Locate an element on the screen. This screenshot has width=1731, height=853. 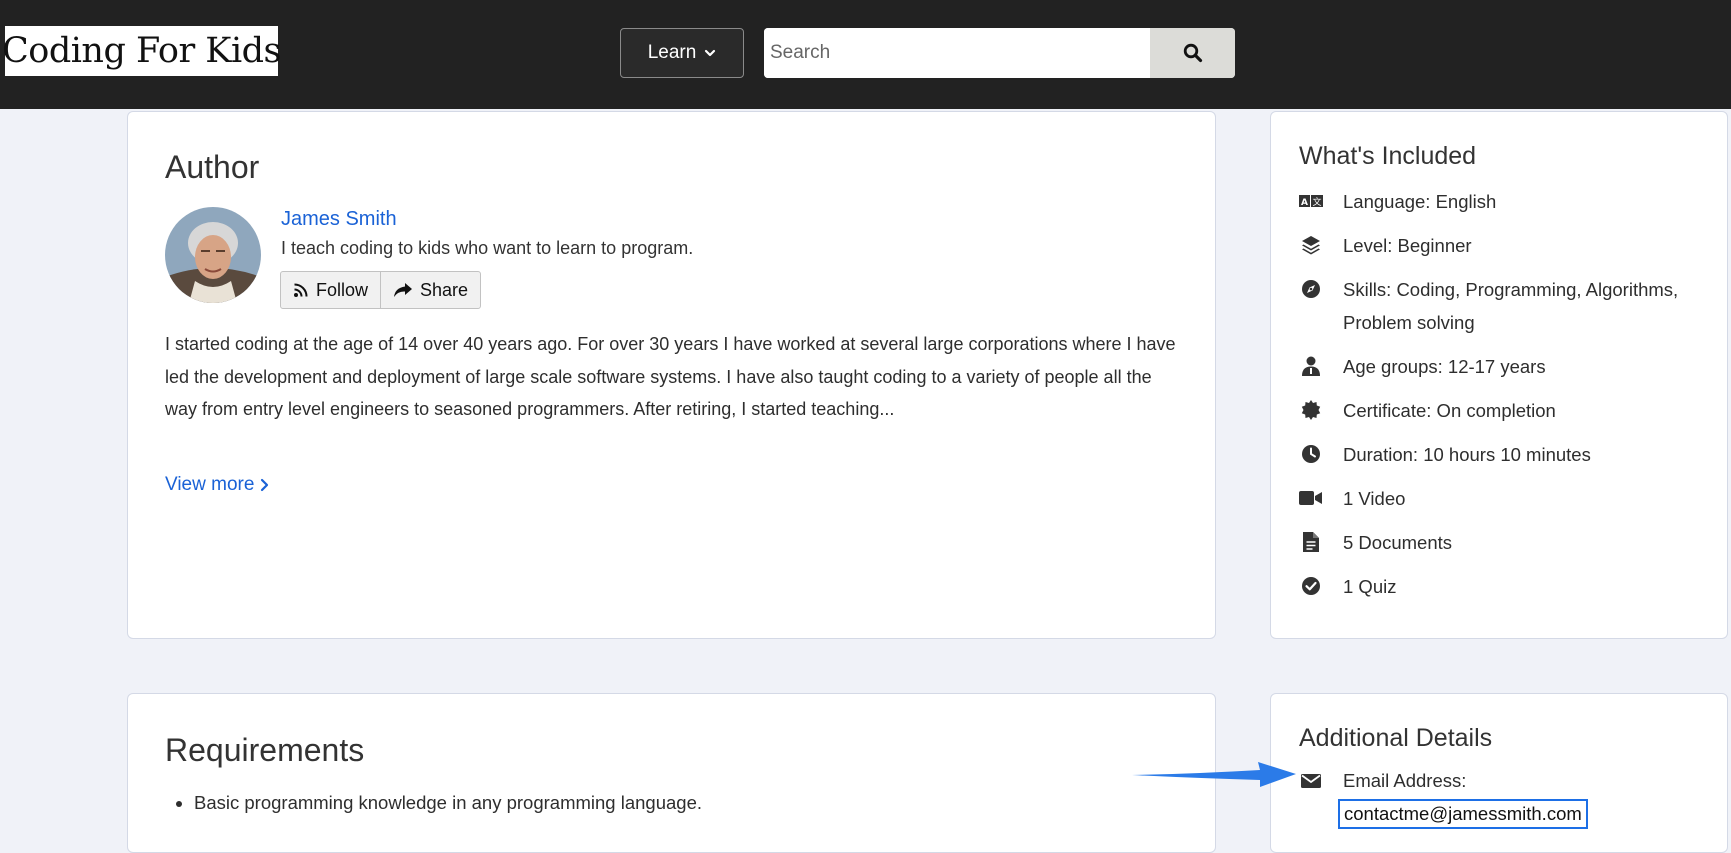
top-navbar: Coding For Kids Learn is located at coordinates (865, 54).